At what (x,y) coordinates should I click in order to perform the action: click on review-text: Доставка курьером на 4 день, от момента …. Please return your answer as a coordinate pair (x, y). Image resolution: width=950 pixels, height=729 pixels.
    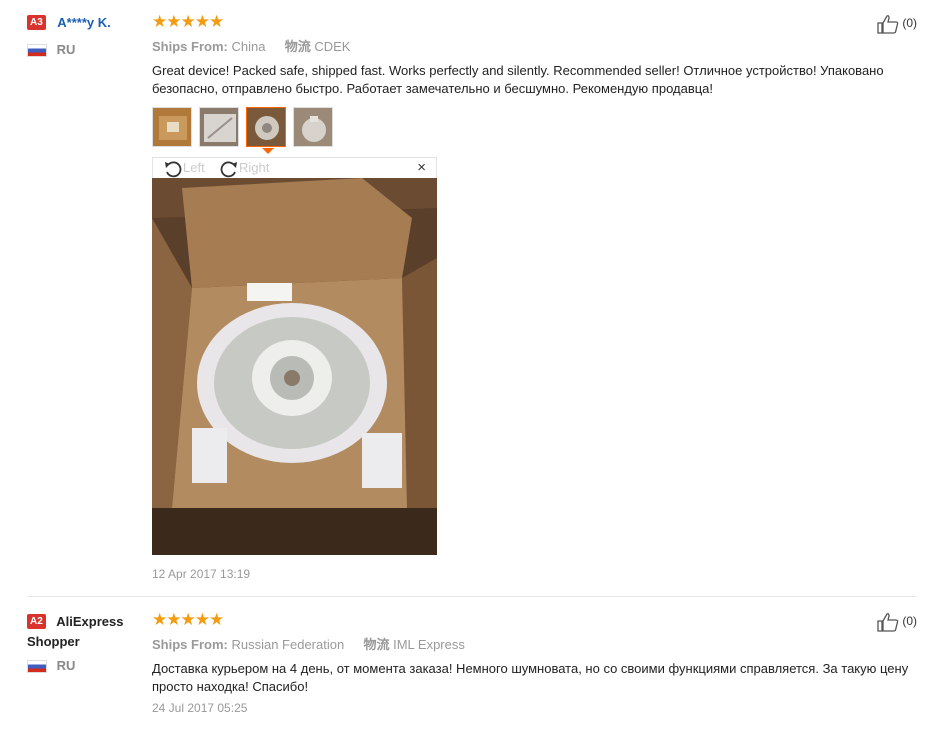
    Looking at the image, I should click on (530, 677).